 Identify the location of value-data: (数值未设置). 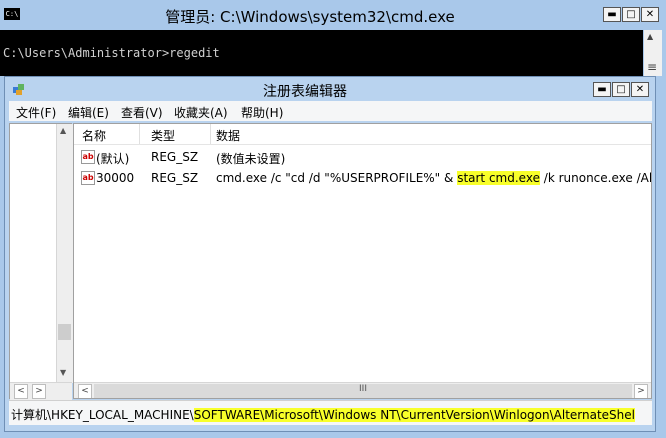
(251, 159).